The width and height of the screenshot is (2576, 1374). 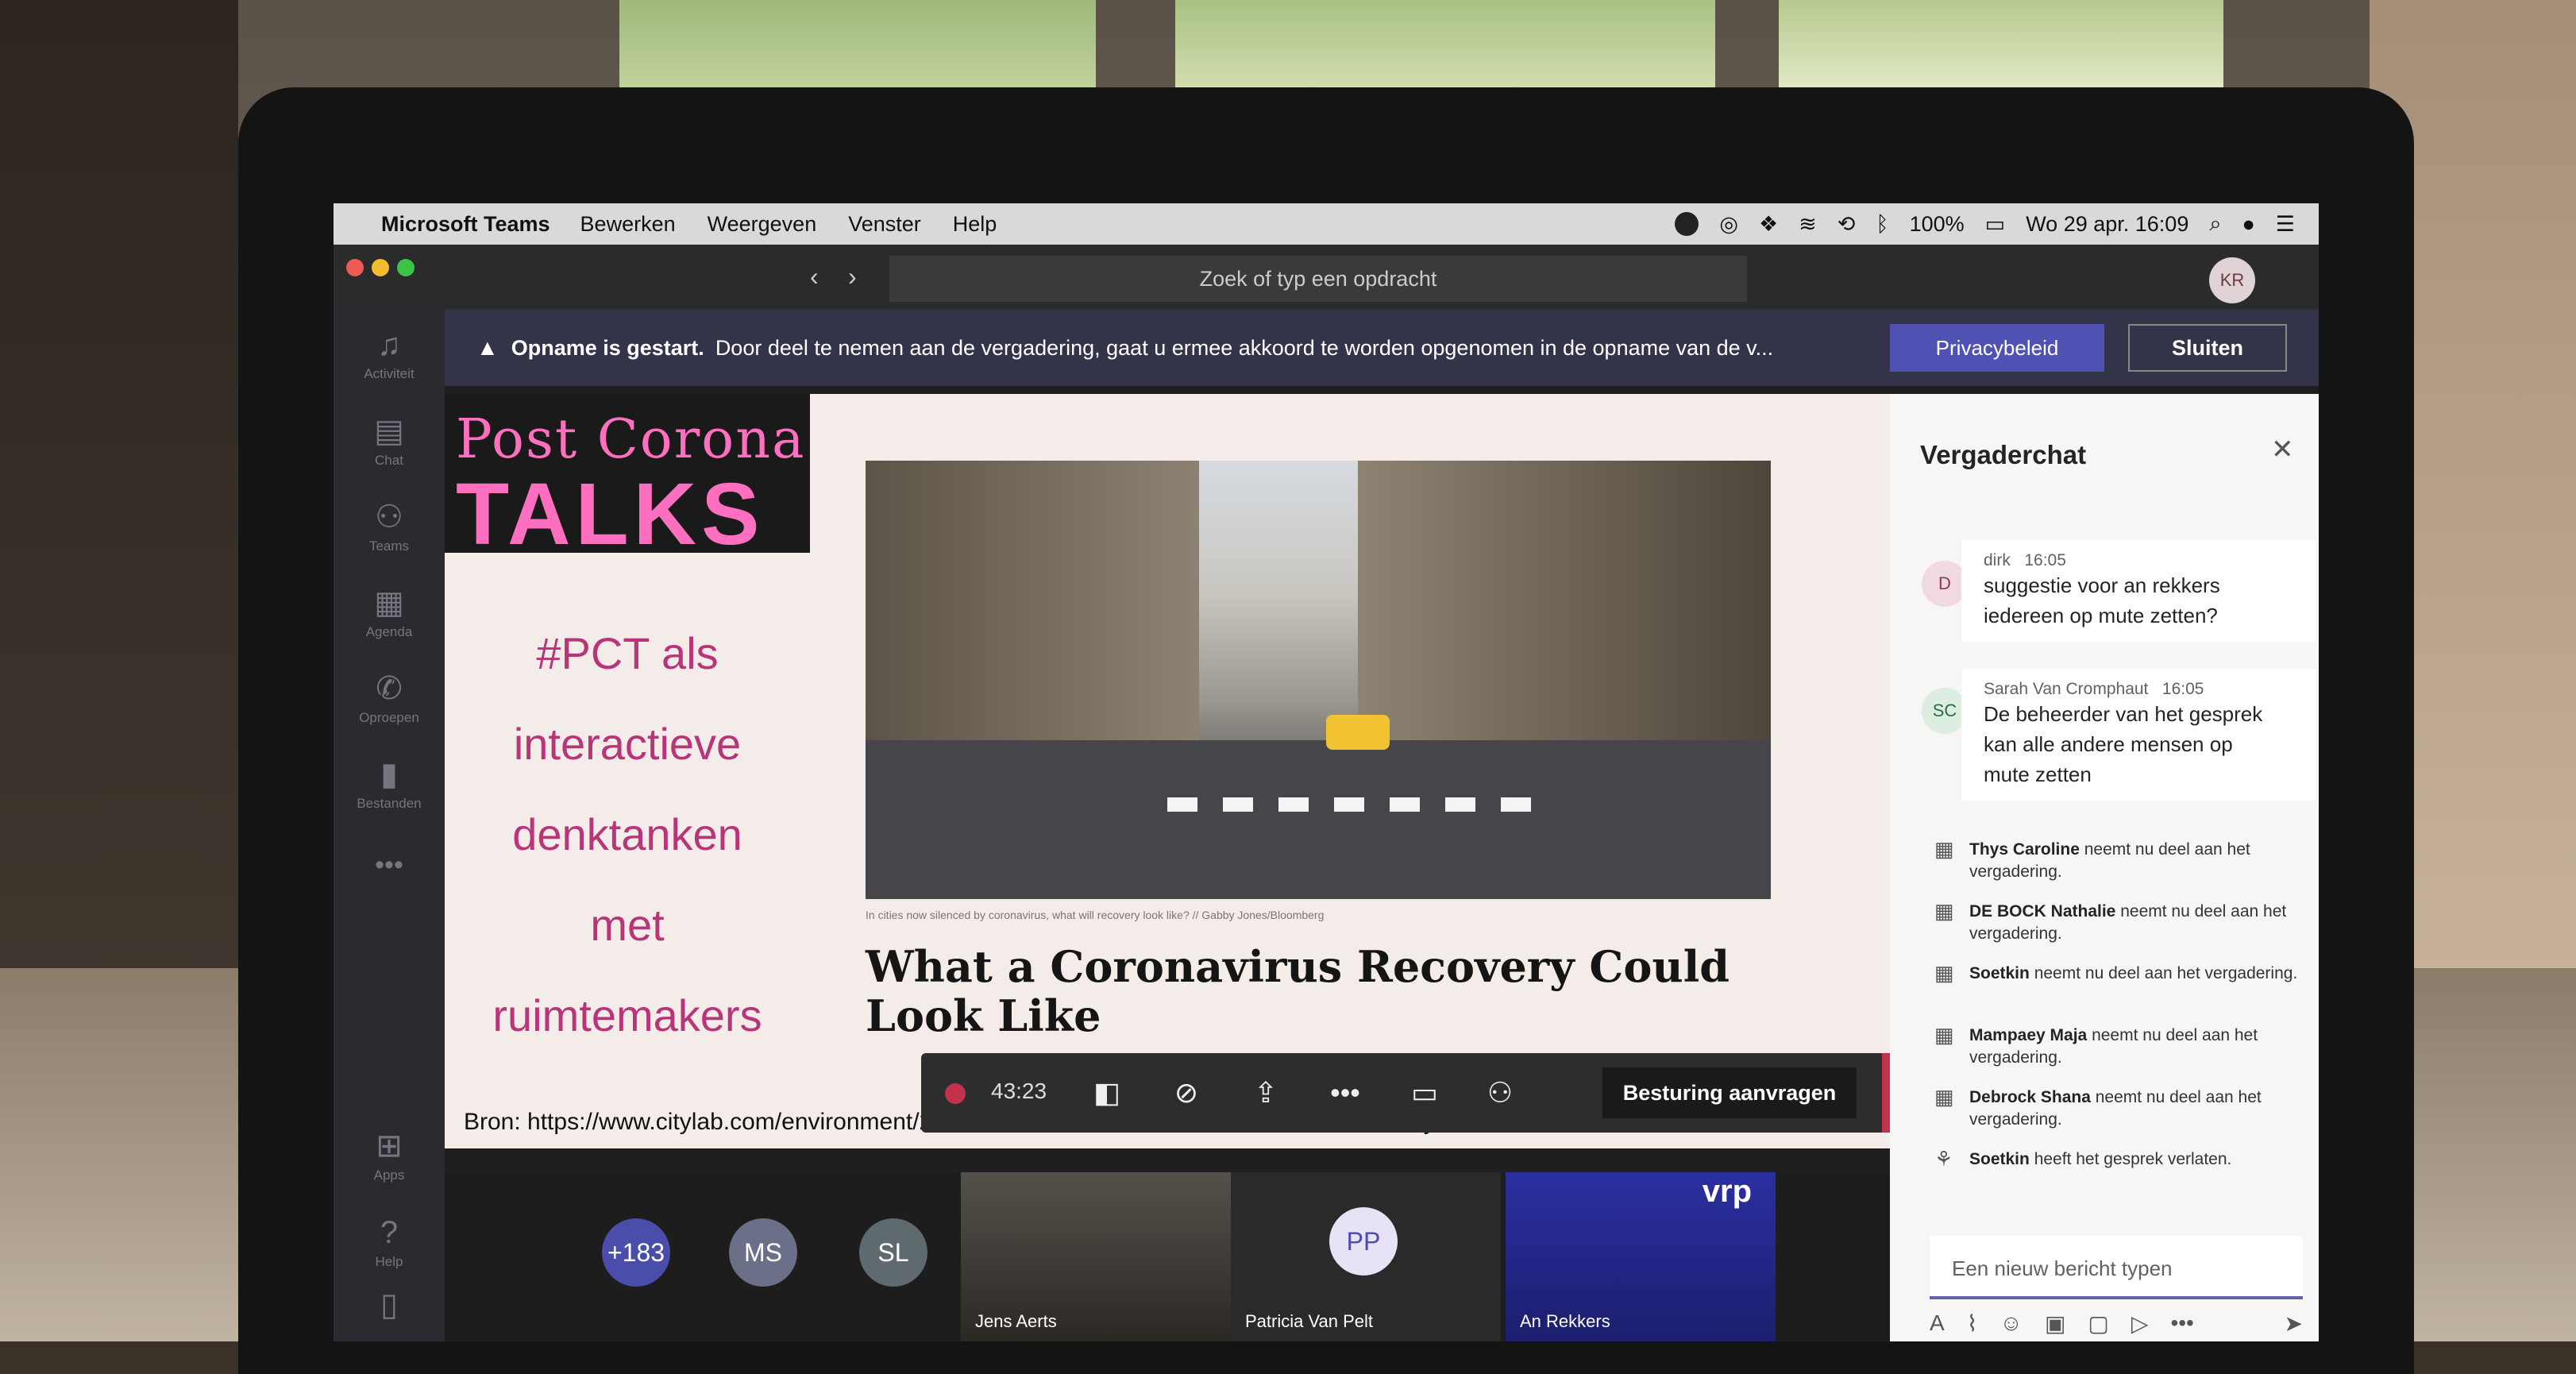 What do you see at coordinates (1096, 1256) in the screenshot?
I see `video-tile: Jens Aerts` at bounding box center [1096, 1256].